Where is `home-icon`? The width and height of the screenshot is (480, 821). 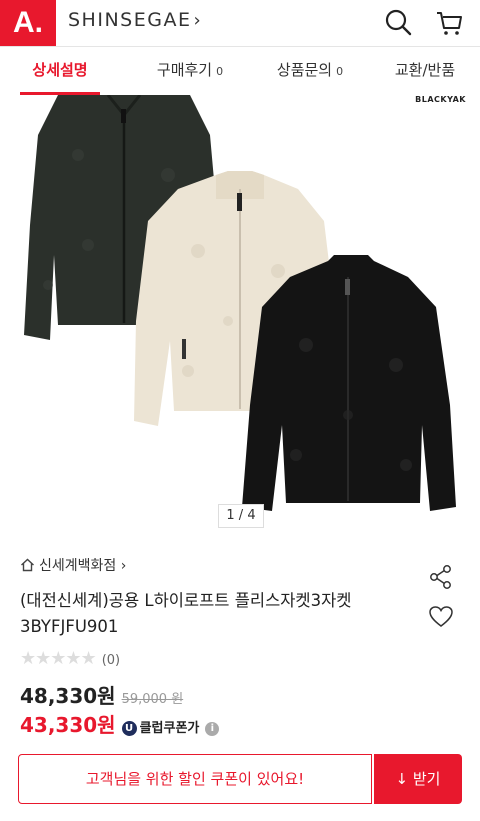 home-icon is located at coordinates (27, 565).